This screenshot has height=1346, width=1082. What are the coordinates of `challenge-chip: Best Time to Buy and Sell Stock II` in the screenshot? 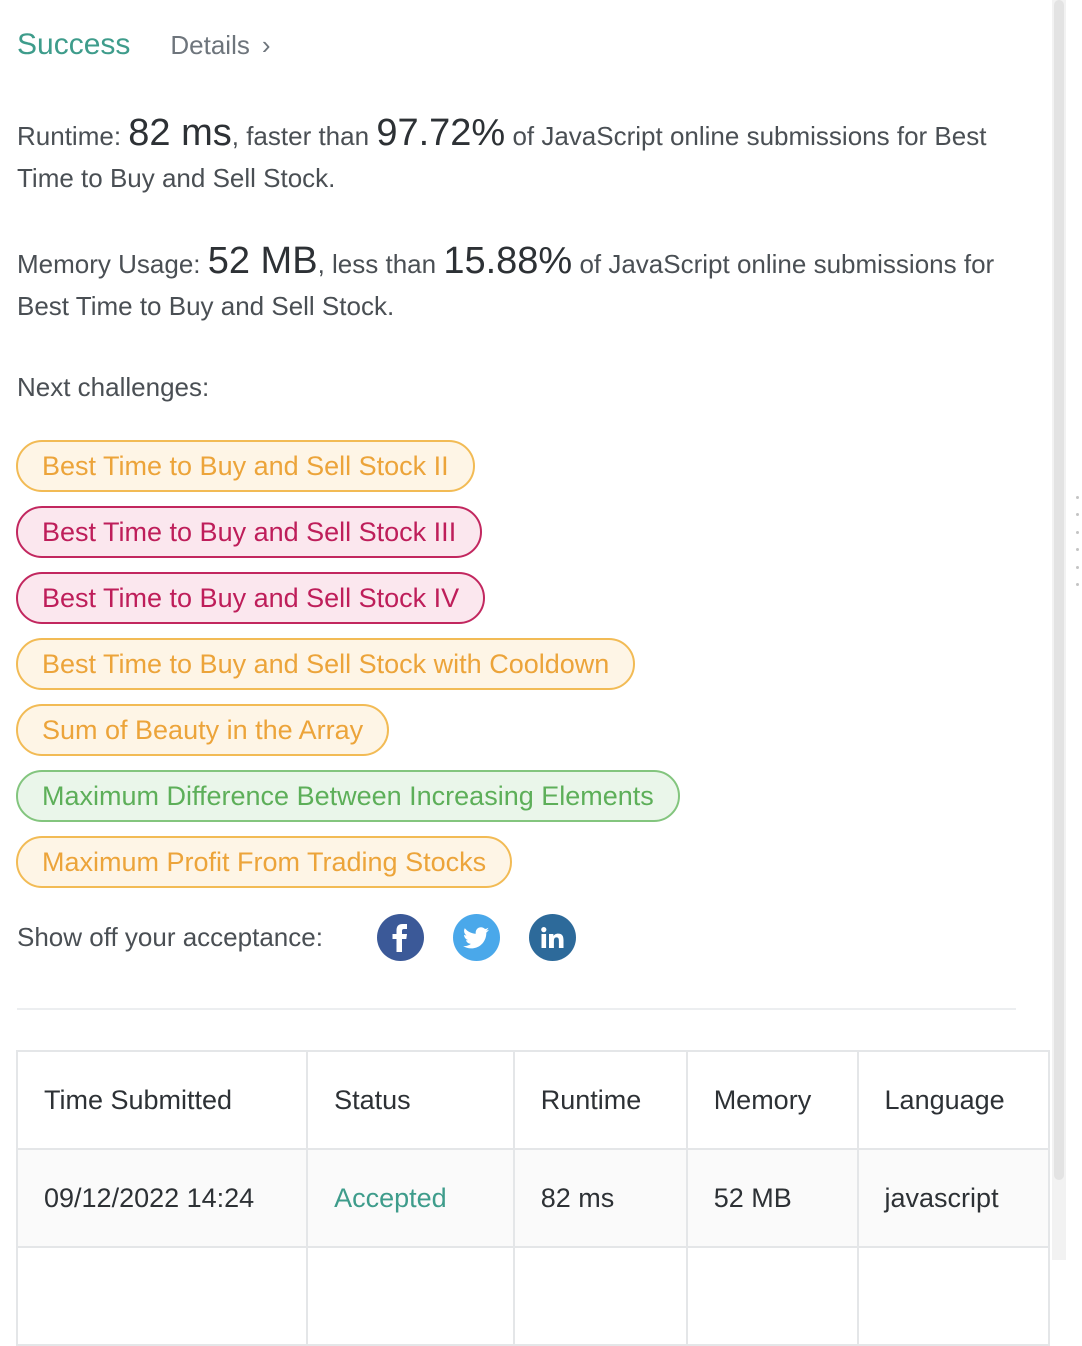 It's located at (245, 466).